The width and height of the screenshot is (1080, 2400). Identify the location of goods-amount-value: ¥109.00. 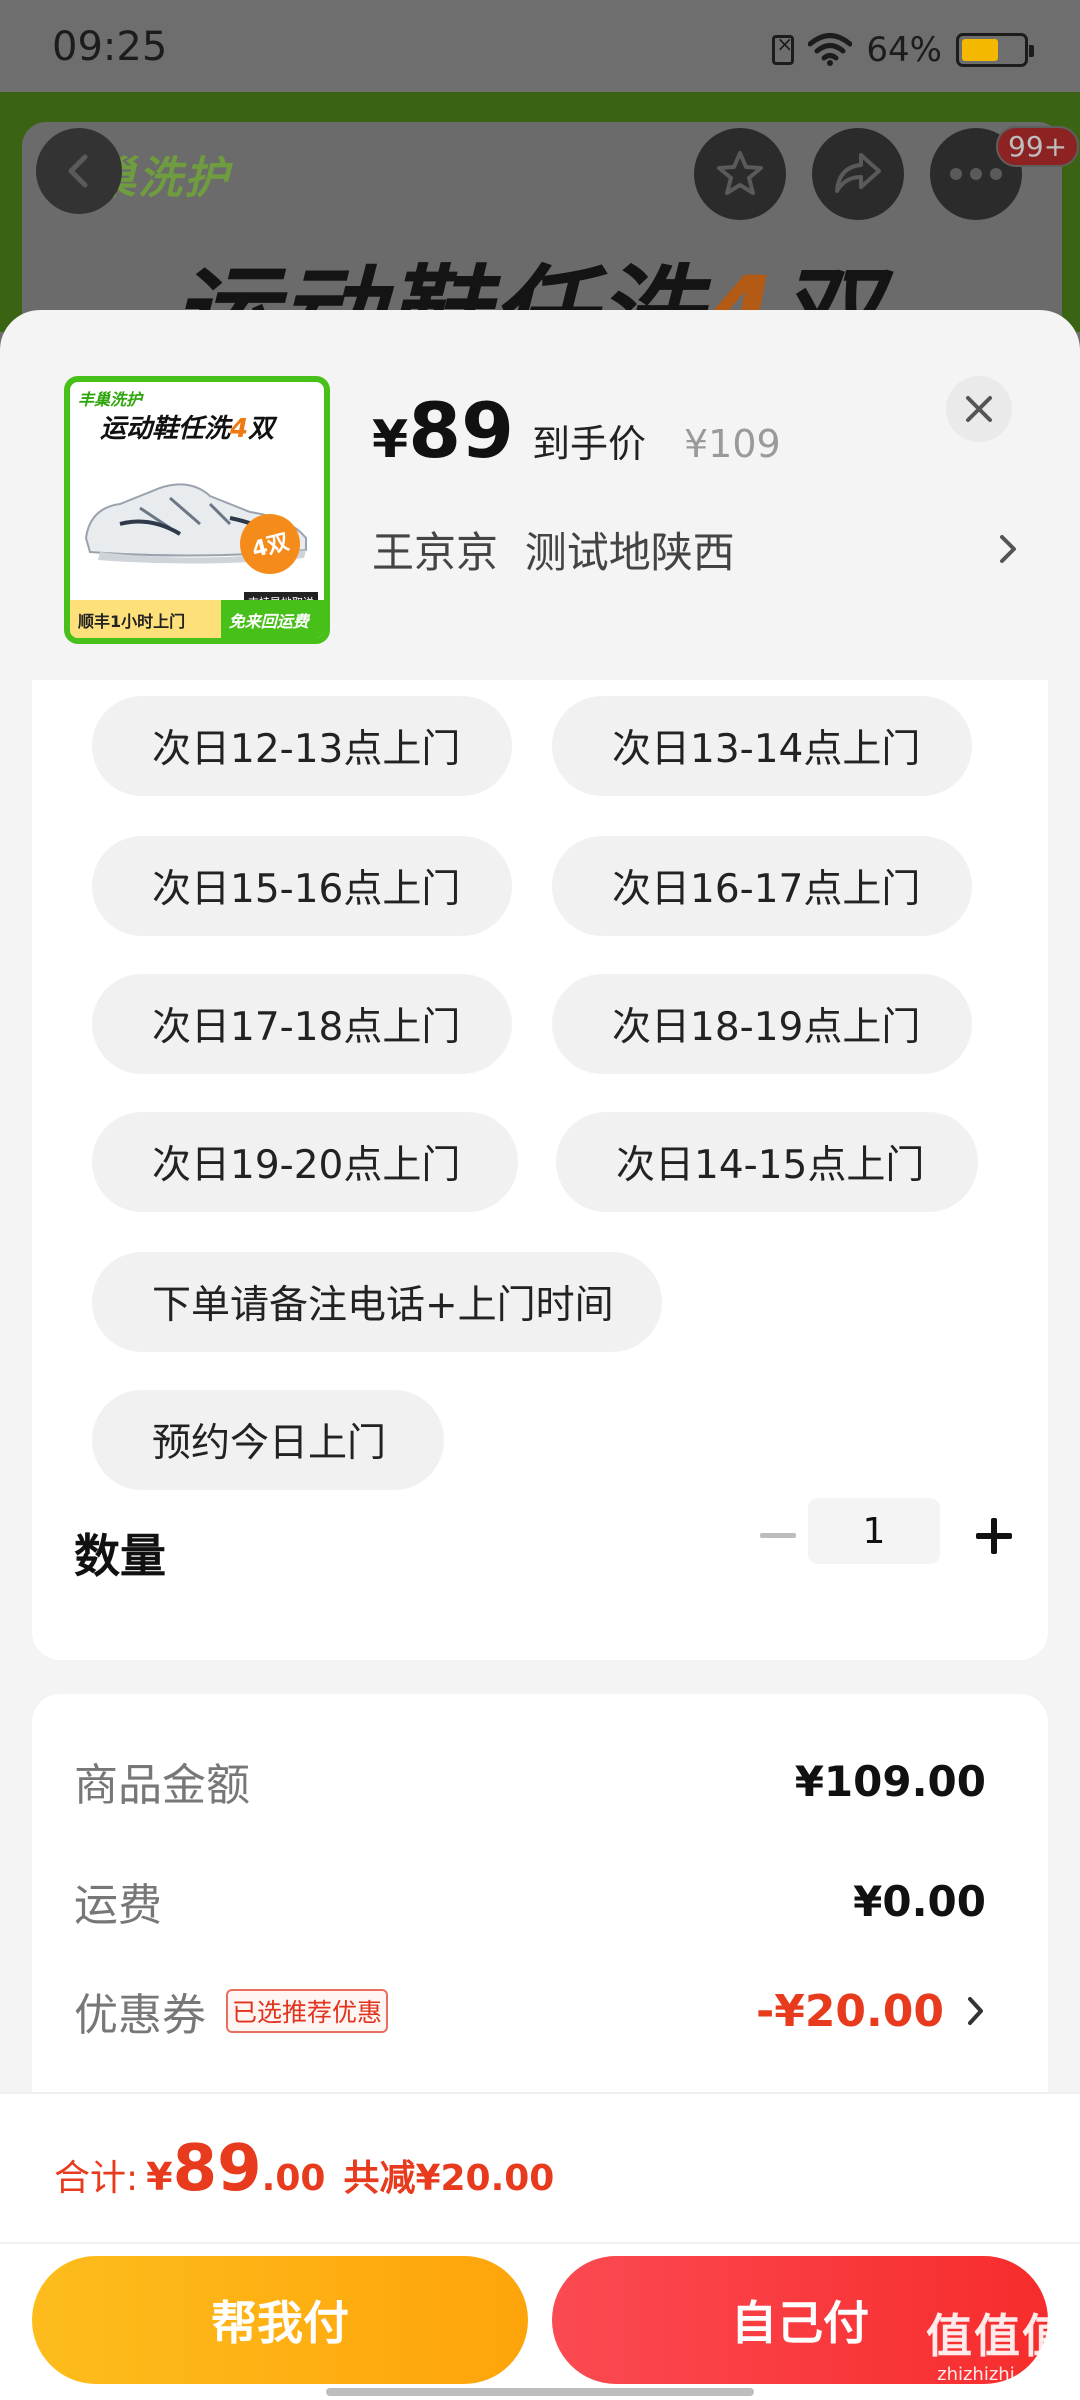
(890, 1781).